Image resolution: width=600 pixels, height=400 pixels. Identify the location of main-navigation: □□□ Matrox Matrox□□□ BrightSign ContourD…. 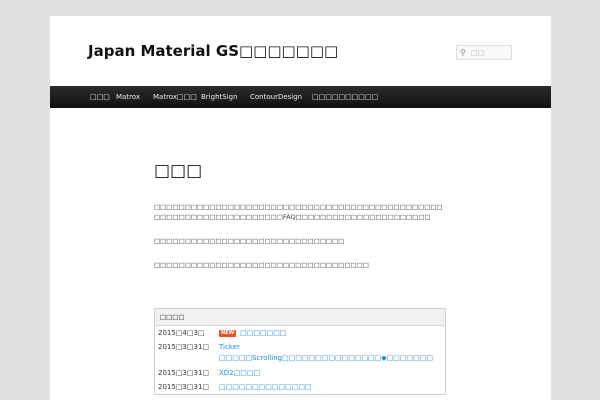
(300, 97).